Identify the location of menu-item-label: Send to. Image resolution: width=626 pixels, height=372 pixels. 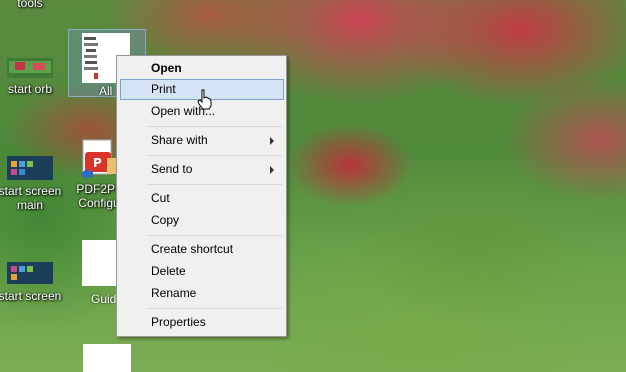
(172, 169).